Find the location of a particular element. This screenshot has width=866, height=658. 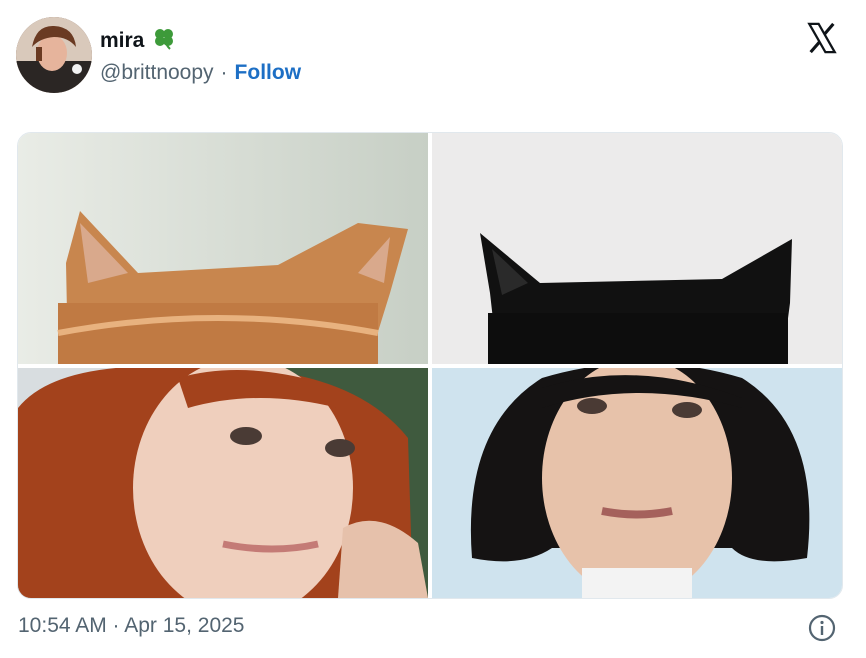

x-logo-icon is located at coordinates (822, 38).